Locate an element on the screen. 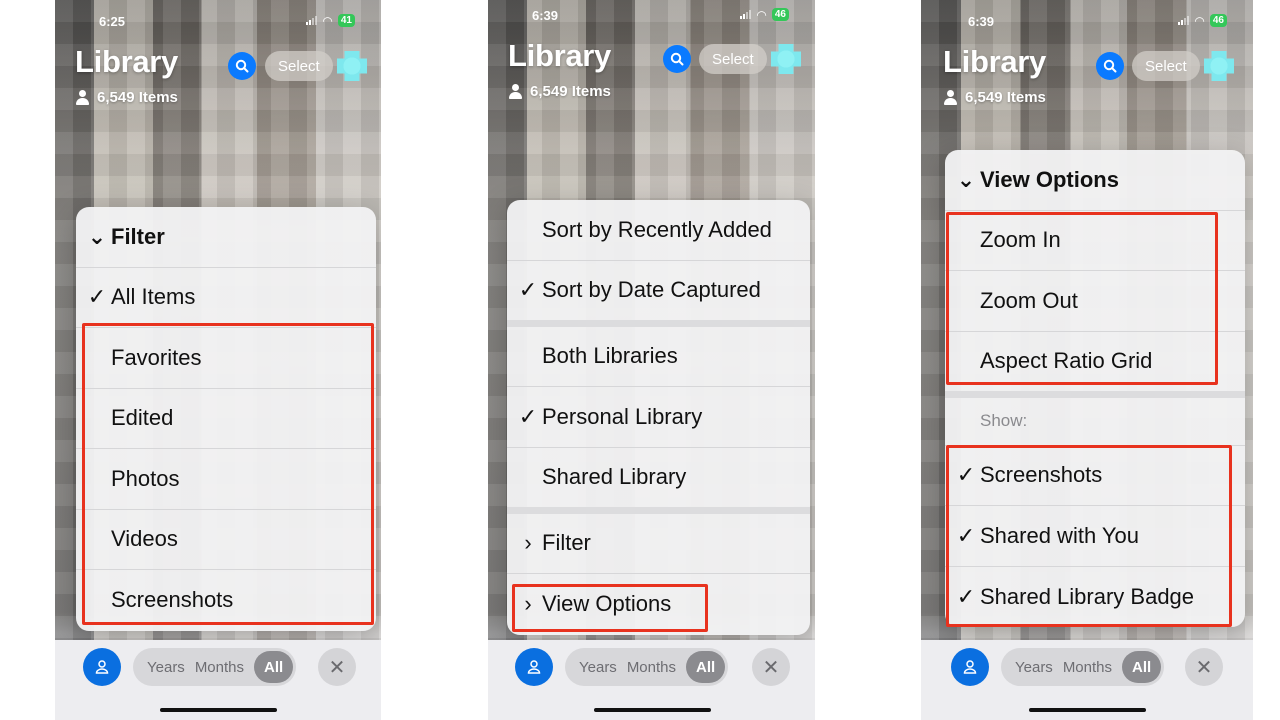 Image resolution: width=1280 pixels, height=720 pixels. menu-item-screenshots: Screenshots is located at coordinates (226, 600).